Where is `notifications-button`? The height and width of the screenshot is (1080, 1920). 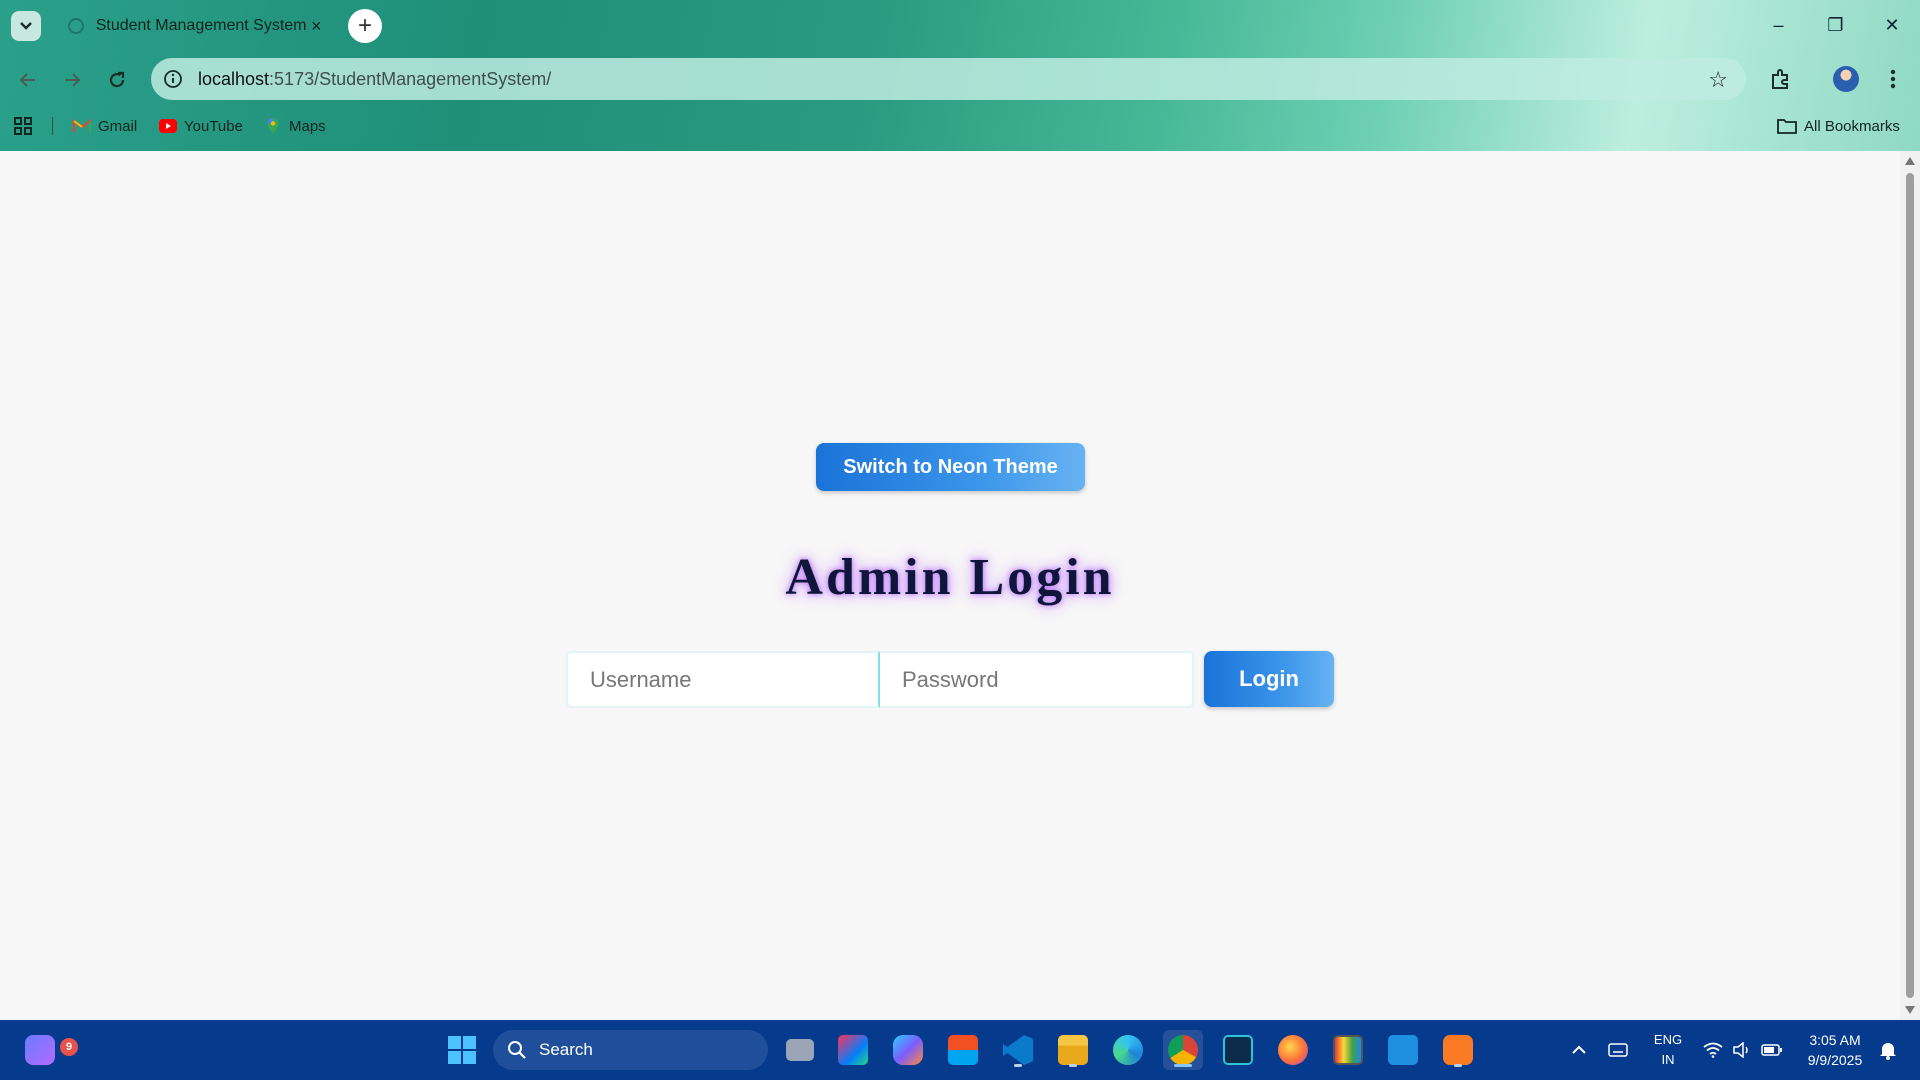 notifications-button is located at coordinates (1888, 1050).